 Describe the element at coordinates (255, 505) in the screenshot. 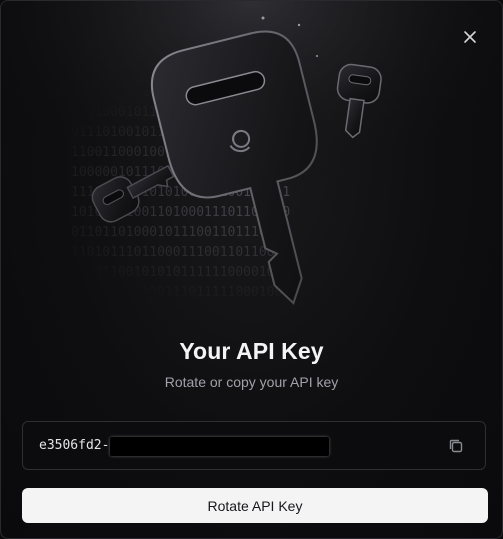

I see `rotate-api-key-button: Rotate API Key` at that location.